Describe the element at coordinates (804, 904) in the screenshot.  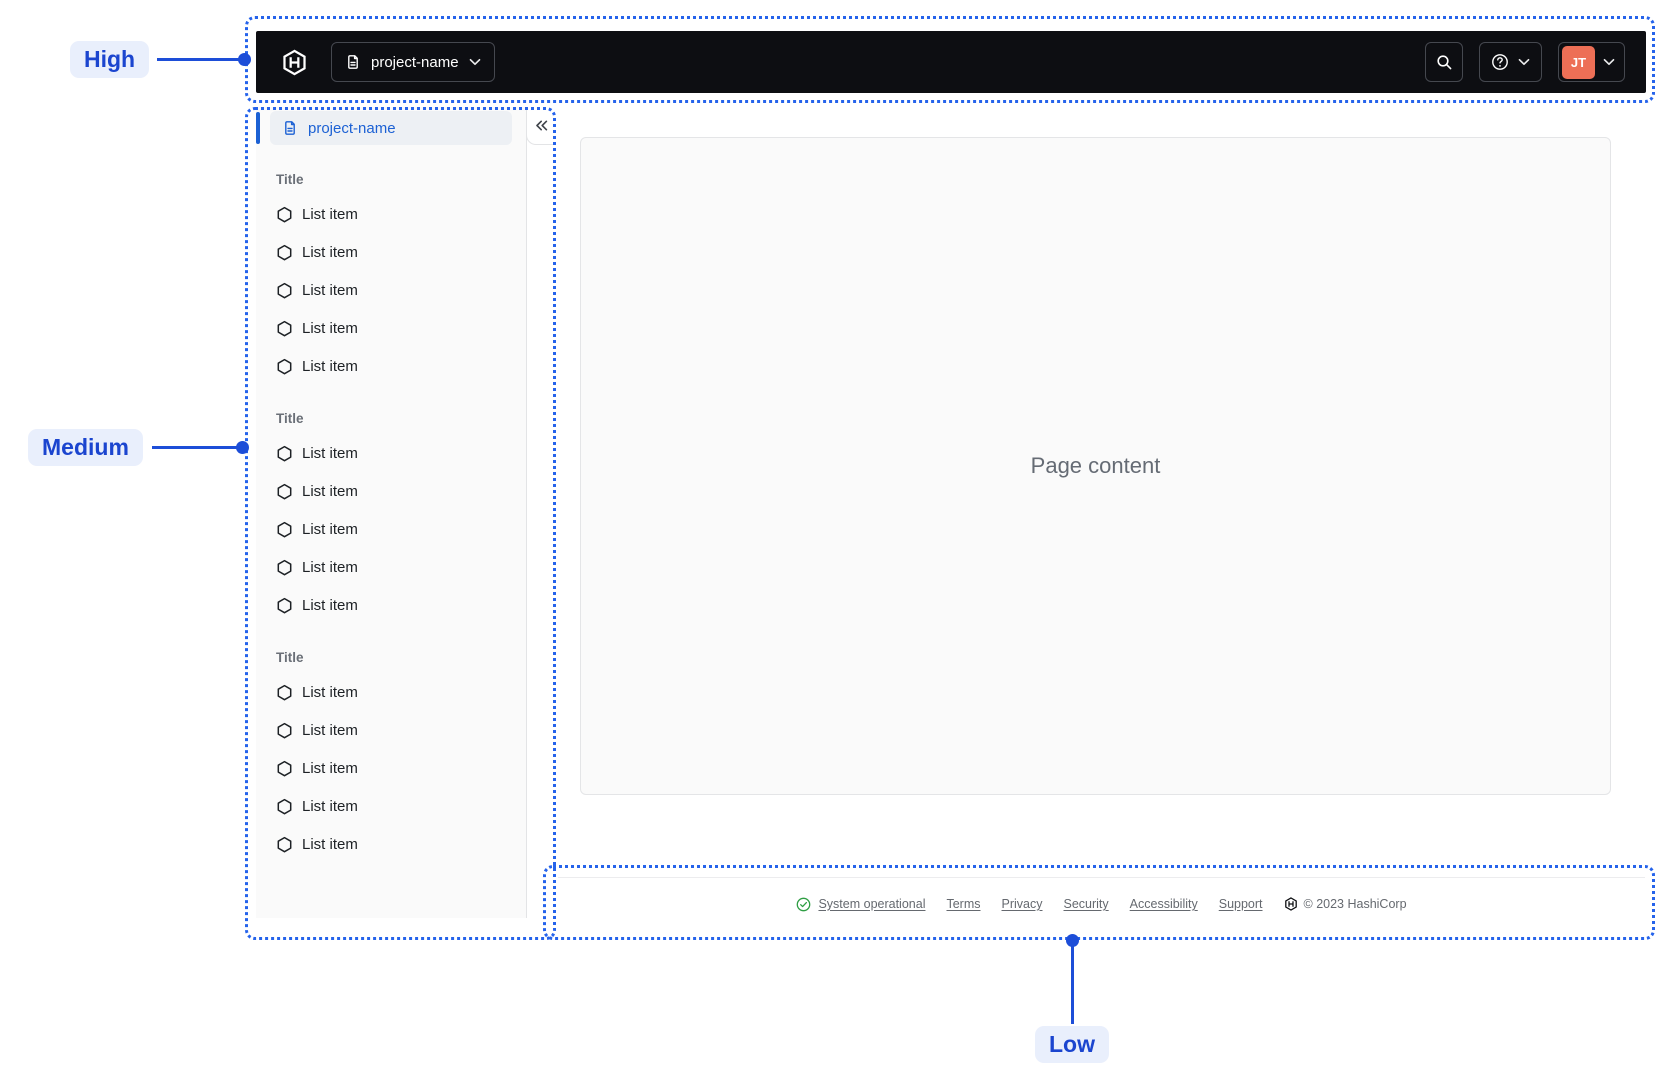
I see `check-circle-icon` at that location.